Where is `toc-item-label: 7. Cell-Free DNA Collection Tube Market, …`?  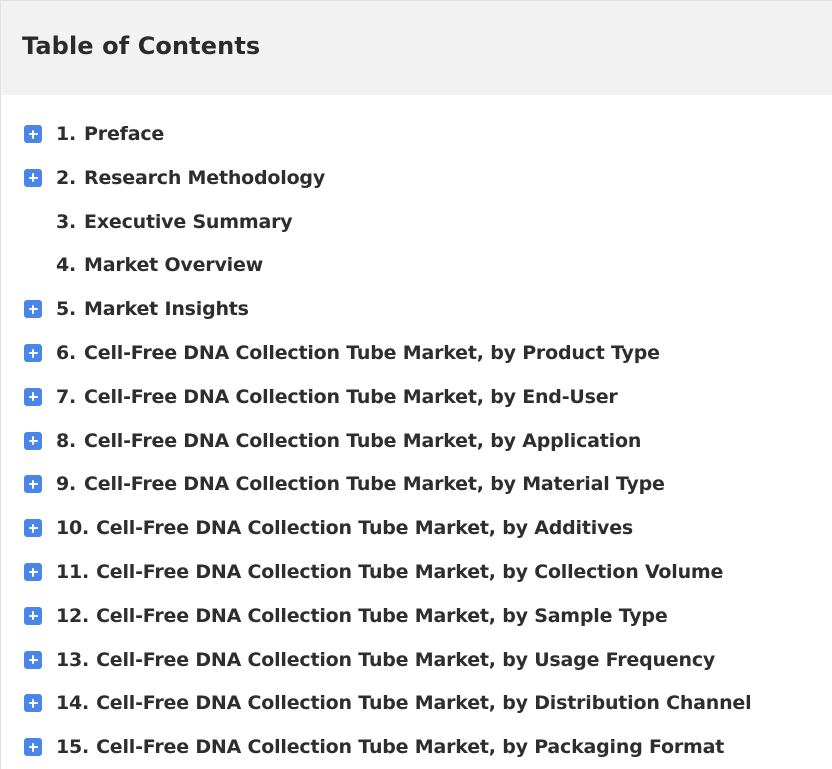
toc-item-label: 7. Cell-Free DNA Collection Tube Market, … is located at coordinates (337, 397).